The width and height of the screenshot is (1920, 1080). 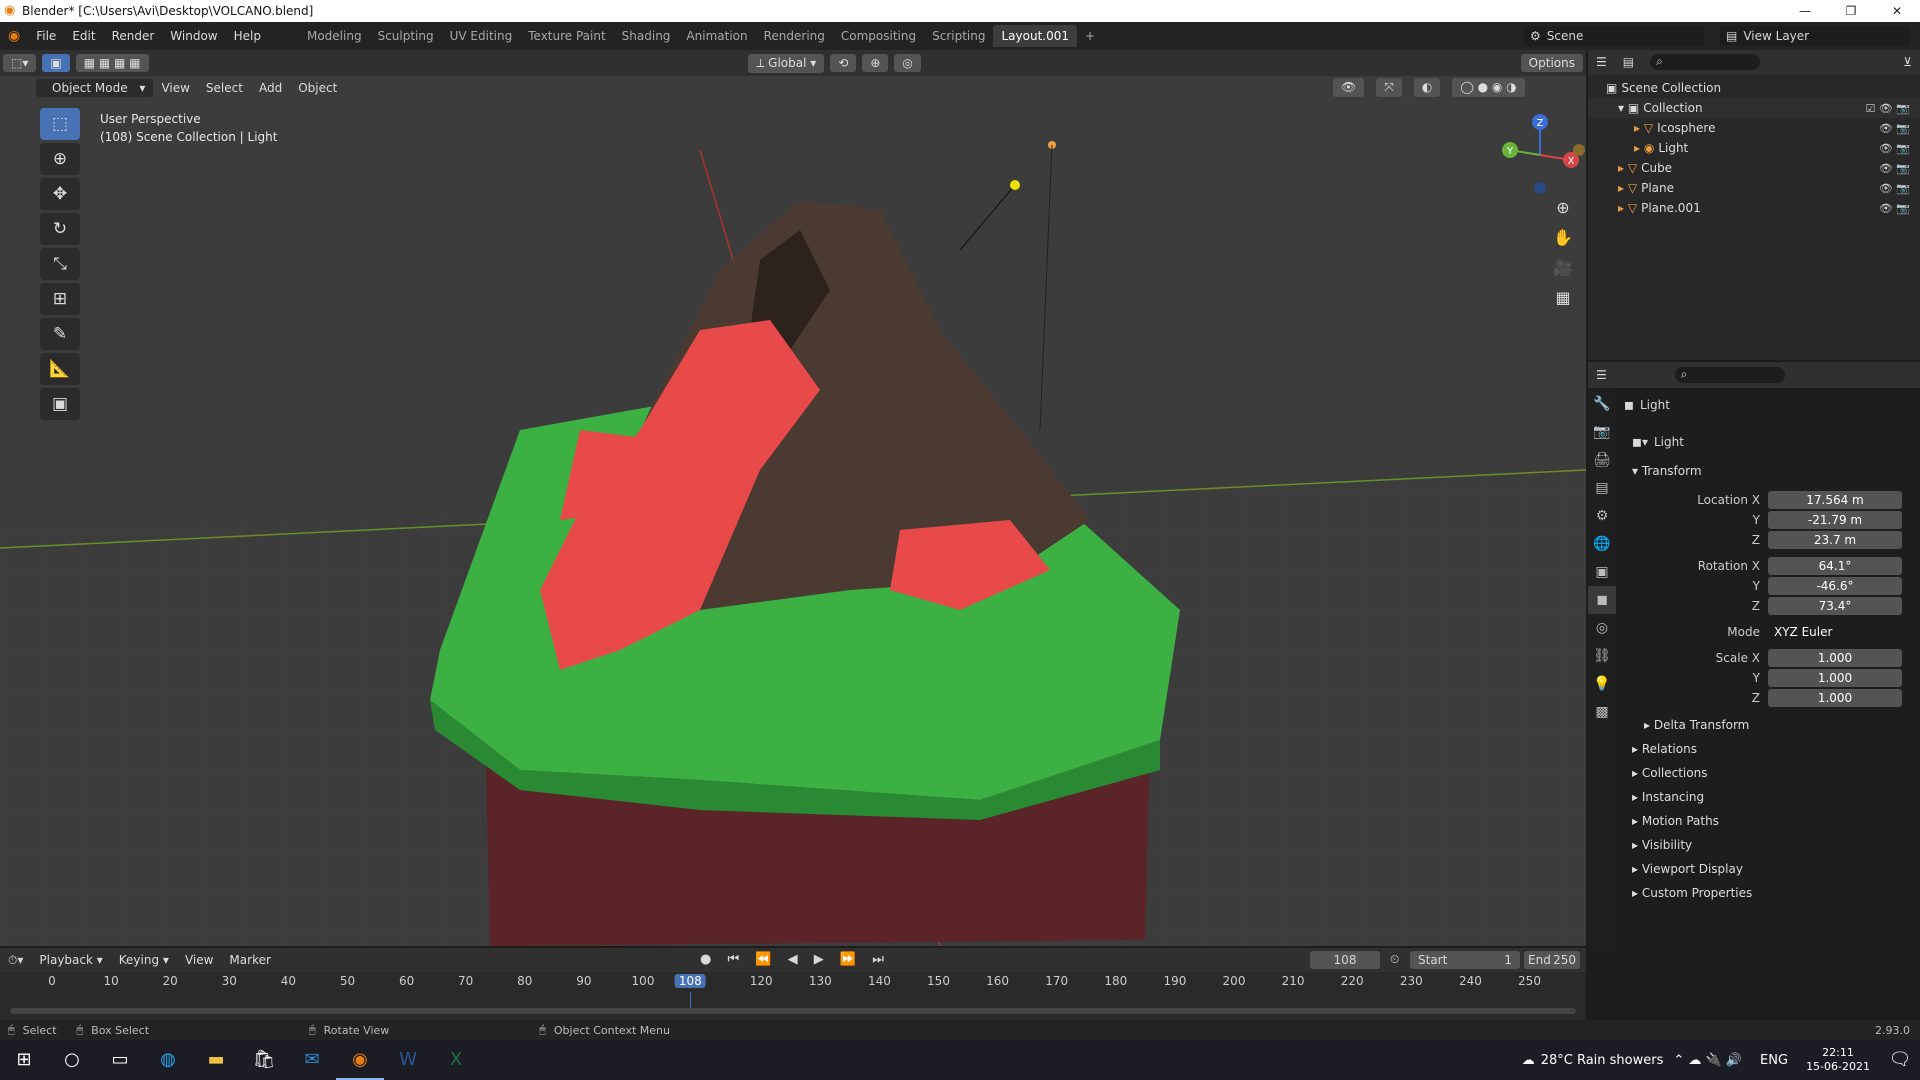 I want to click on output-tab: 🖨, so click(x=1602, y=460).